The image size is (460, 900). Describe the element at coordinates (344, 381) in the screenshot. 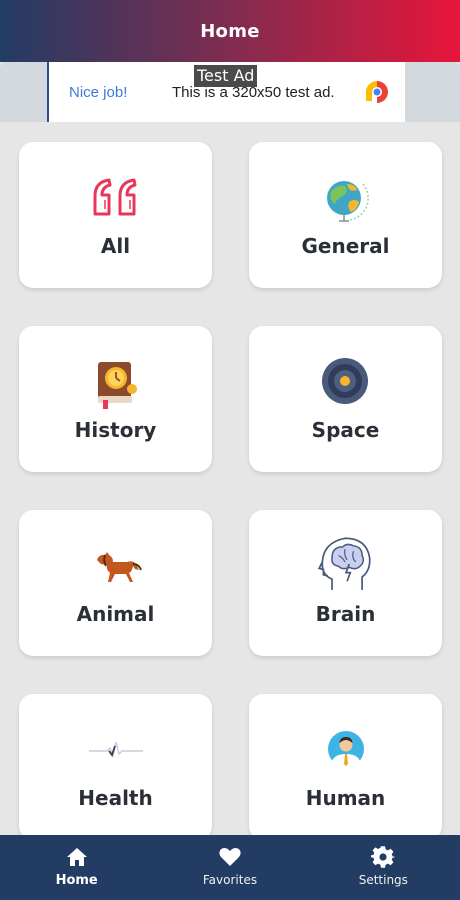

I see `space-planet-icon` at that location.